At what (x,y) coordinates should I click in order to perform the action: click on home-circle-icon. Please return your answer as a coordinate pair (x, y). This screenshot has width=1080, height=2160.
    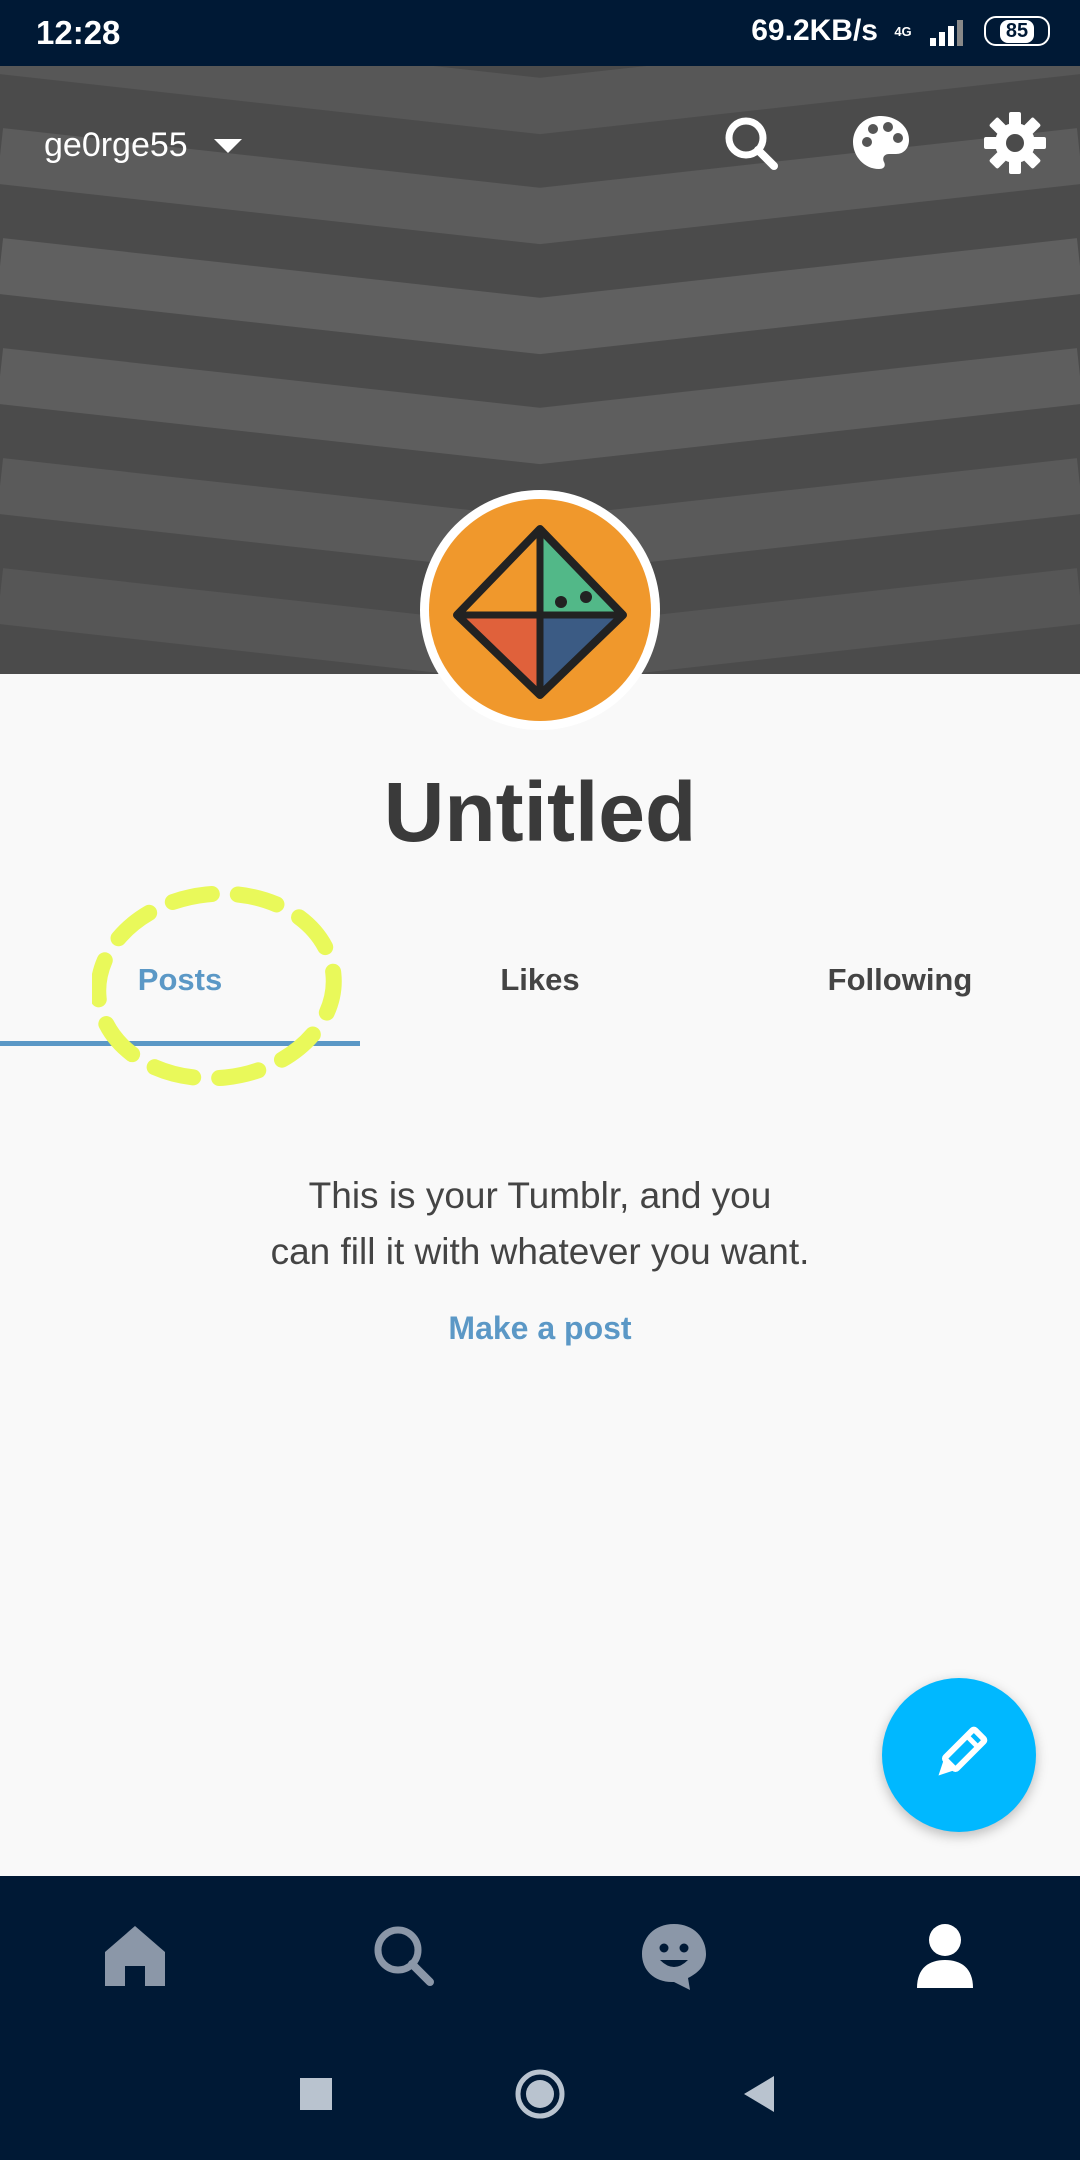
    Looking at the image, I should click on (540, 2094).